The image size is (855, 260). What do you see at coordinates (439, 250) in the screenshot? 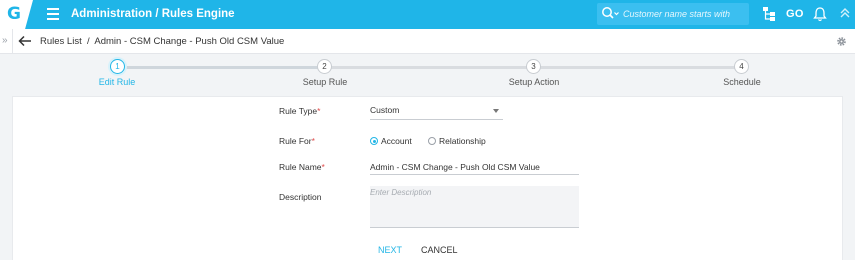
I see `cancel-button: CANCEL` at bounding box center [439, 250].